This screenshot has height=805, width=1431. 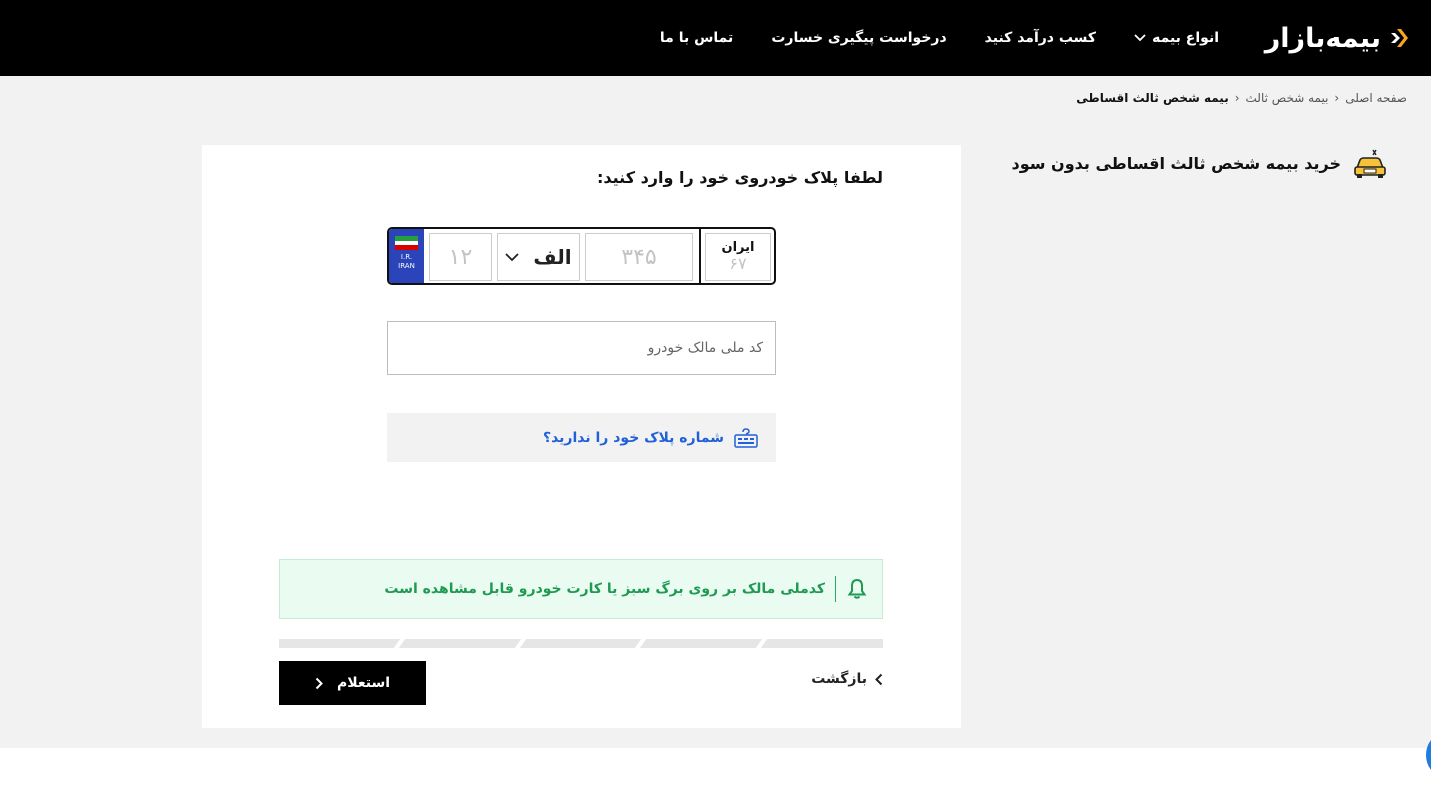 I want to click on logo: بیمه‌بازار, so click(x=1337, y=38).